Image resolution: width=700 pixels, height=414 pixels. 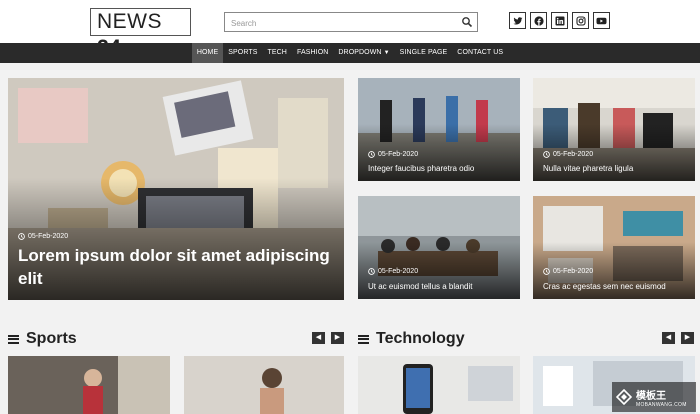 I want to click on watermark-text: 模板王 MOBANWANG.COM, so click(x=661, y=397).